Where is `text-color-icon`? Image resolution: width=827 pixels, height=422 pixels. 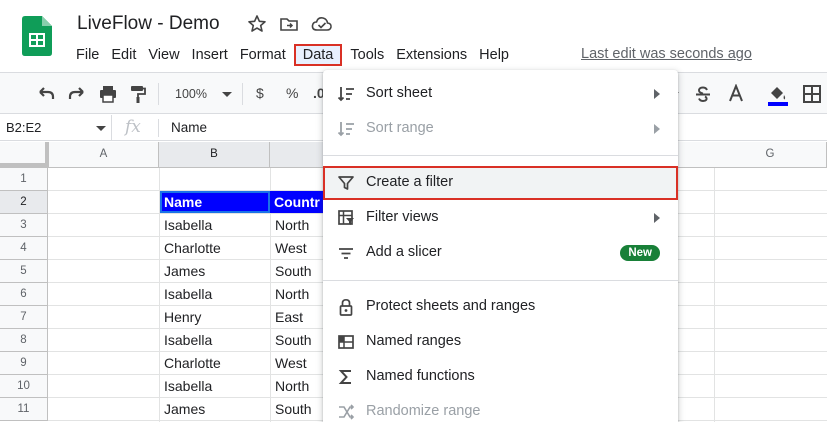 text-color-icon is located at coordinates (736, 93).